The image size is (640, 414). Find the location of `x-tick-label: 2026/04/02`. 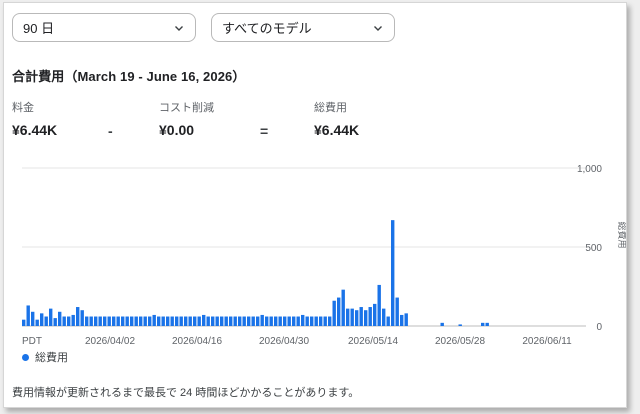

x-tick-label: 2026/04/02 is located at coordinates (110, 341).